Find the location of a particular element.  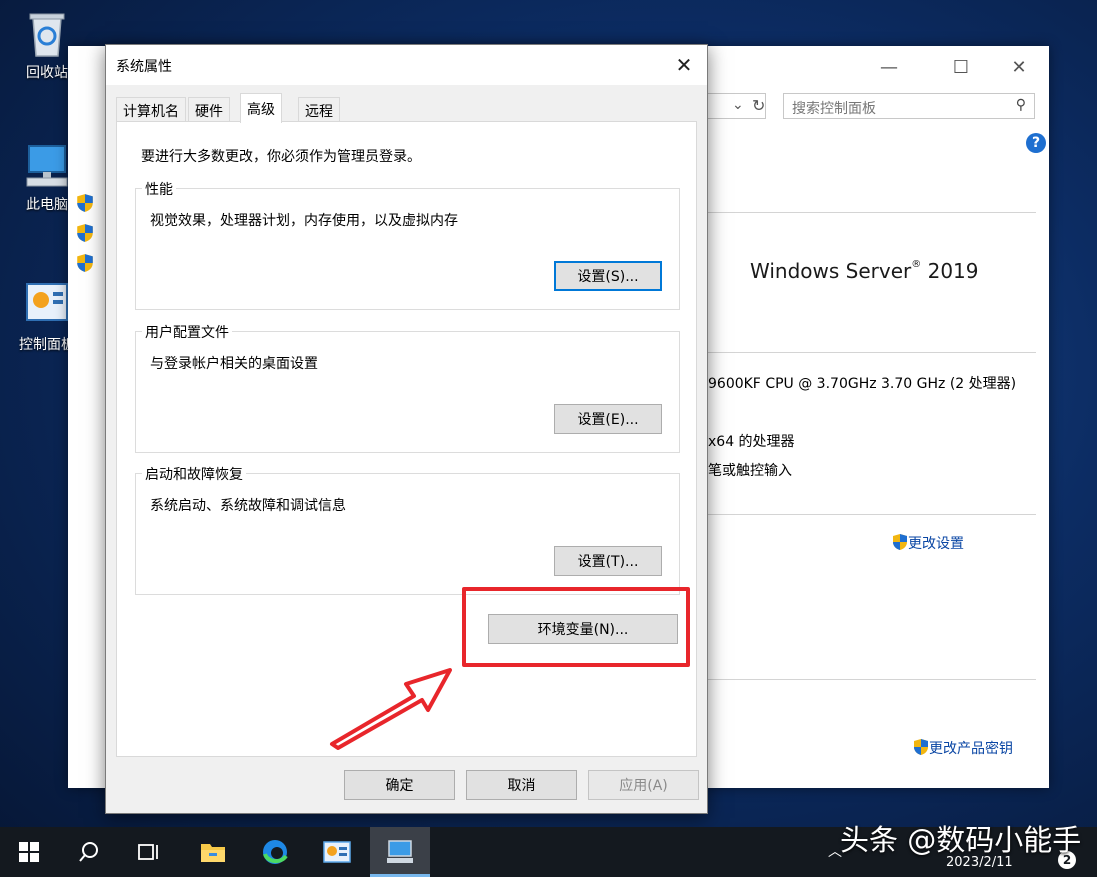

folder-icon is located at coordinates (213, 853).